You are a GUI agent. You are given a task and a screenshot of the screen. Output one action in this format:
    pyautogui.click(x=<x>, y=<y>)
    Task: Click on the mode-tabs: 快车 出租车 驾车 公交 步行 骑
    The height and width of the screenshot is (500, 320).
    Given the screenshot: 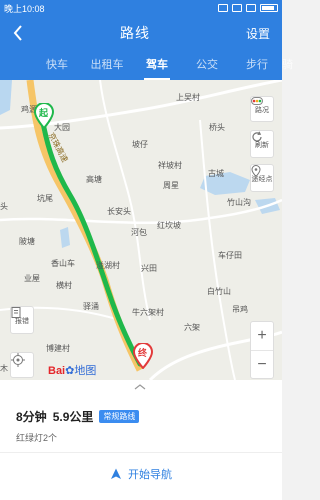 What is the action you would take?
    pyautogui.click(x=146, y=65)
    